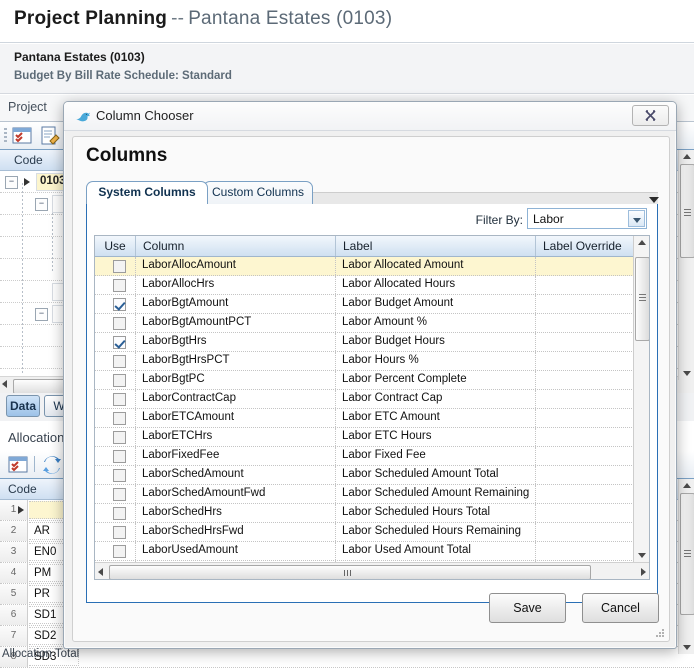 The height and width of the screenshot is (668, 694). Describe the element at coordinates (236, 551) in the screenshot. I see `cell-column: LaborUsedAmount` at that location.